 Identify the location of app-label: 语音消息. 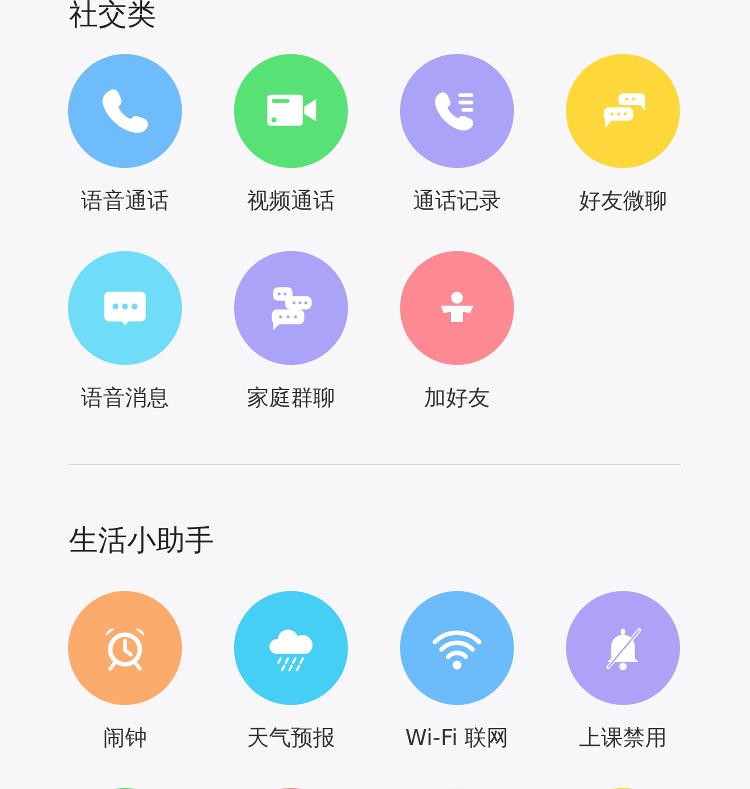
(125, 399).